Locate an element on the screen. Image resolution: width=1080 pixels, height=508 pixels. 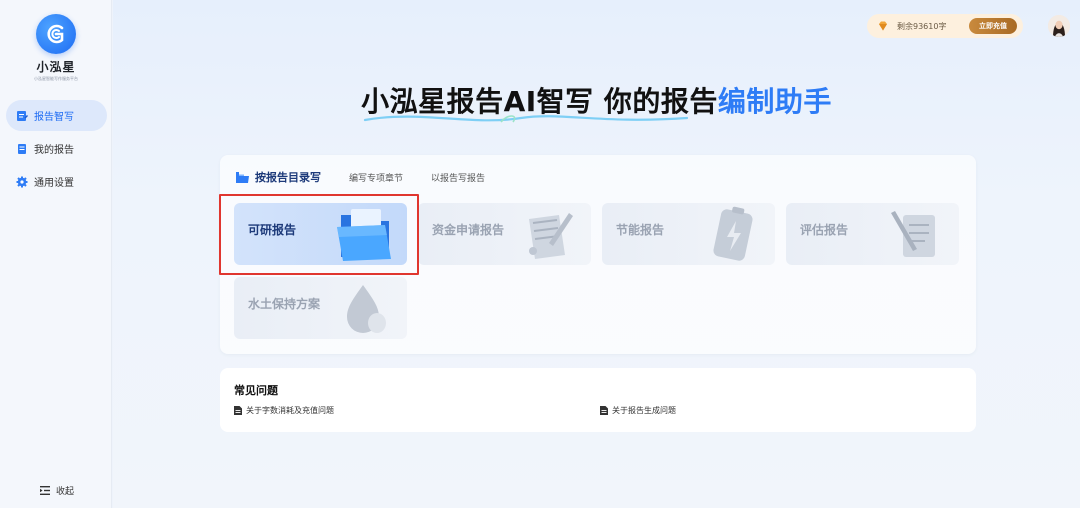
recharge-button: 立即充值 is located at coordinates (993, 26).